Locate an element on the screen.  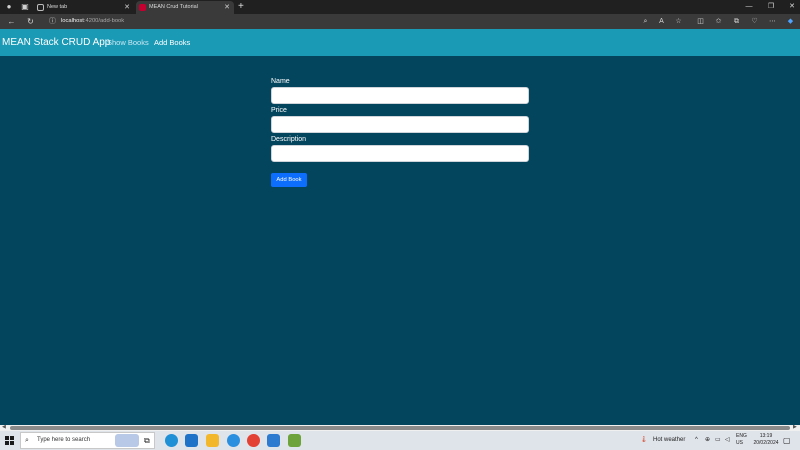
show-hidden-icons-icon: ^ is located at coordinates (696, 440).